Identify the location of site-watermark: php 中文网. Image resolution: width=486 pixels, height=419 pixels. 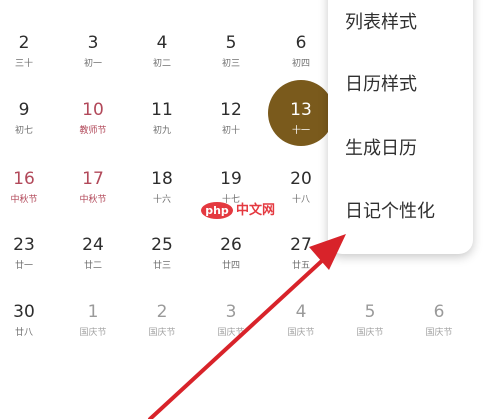
(238, 210).